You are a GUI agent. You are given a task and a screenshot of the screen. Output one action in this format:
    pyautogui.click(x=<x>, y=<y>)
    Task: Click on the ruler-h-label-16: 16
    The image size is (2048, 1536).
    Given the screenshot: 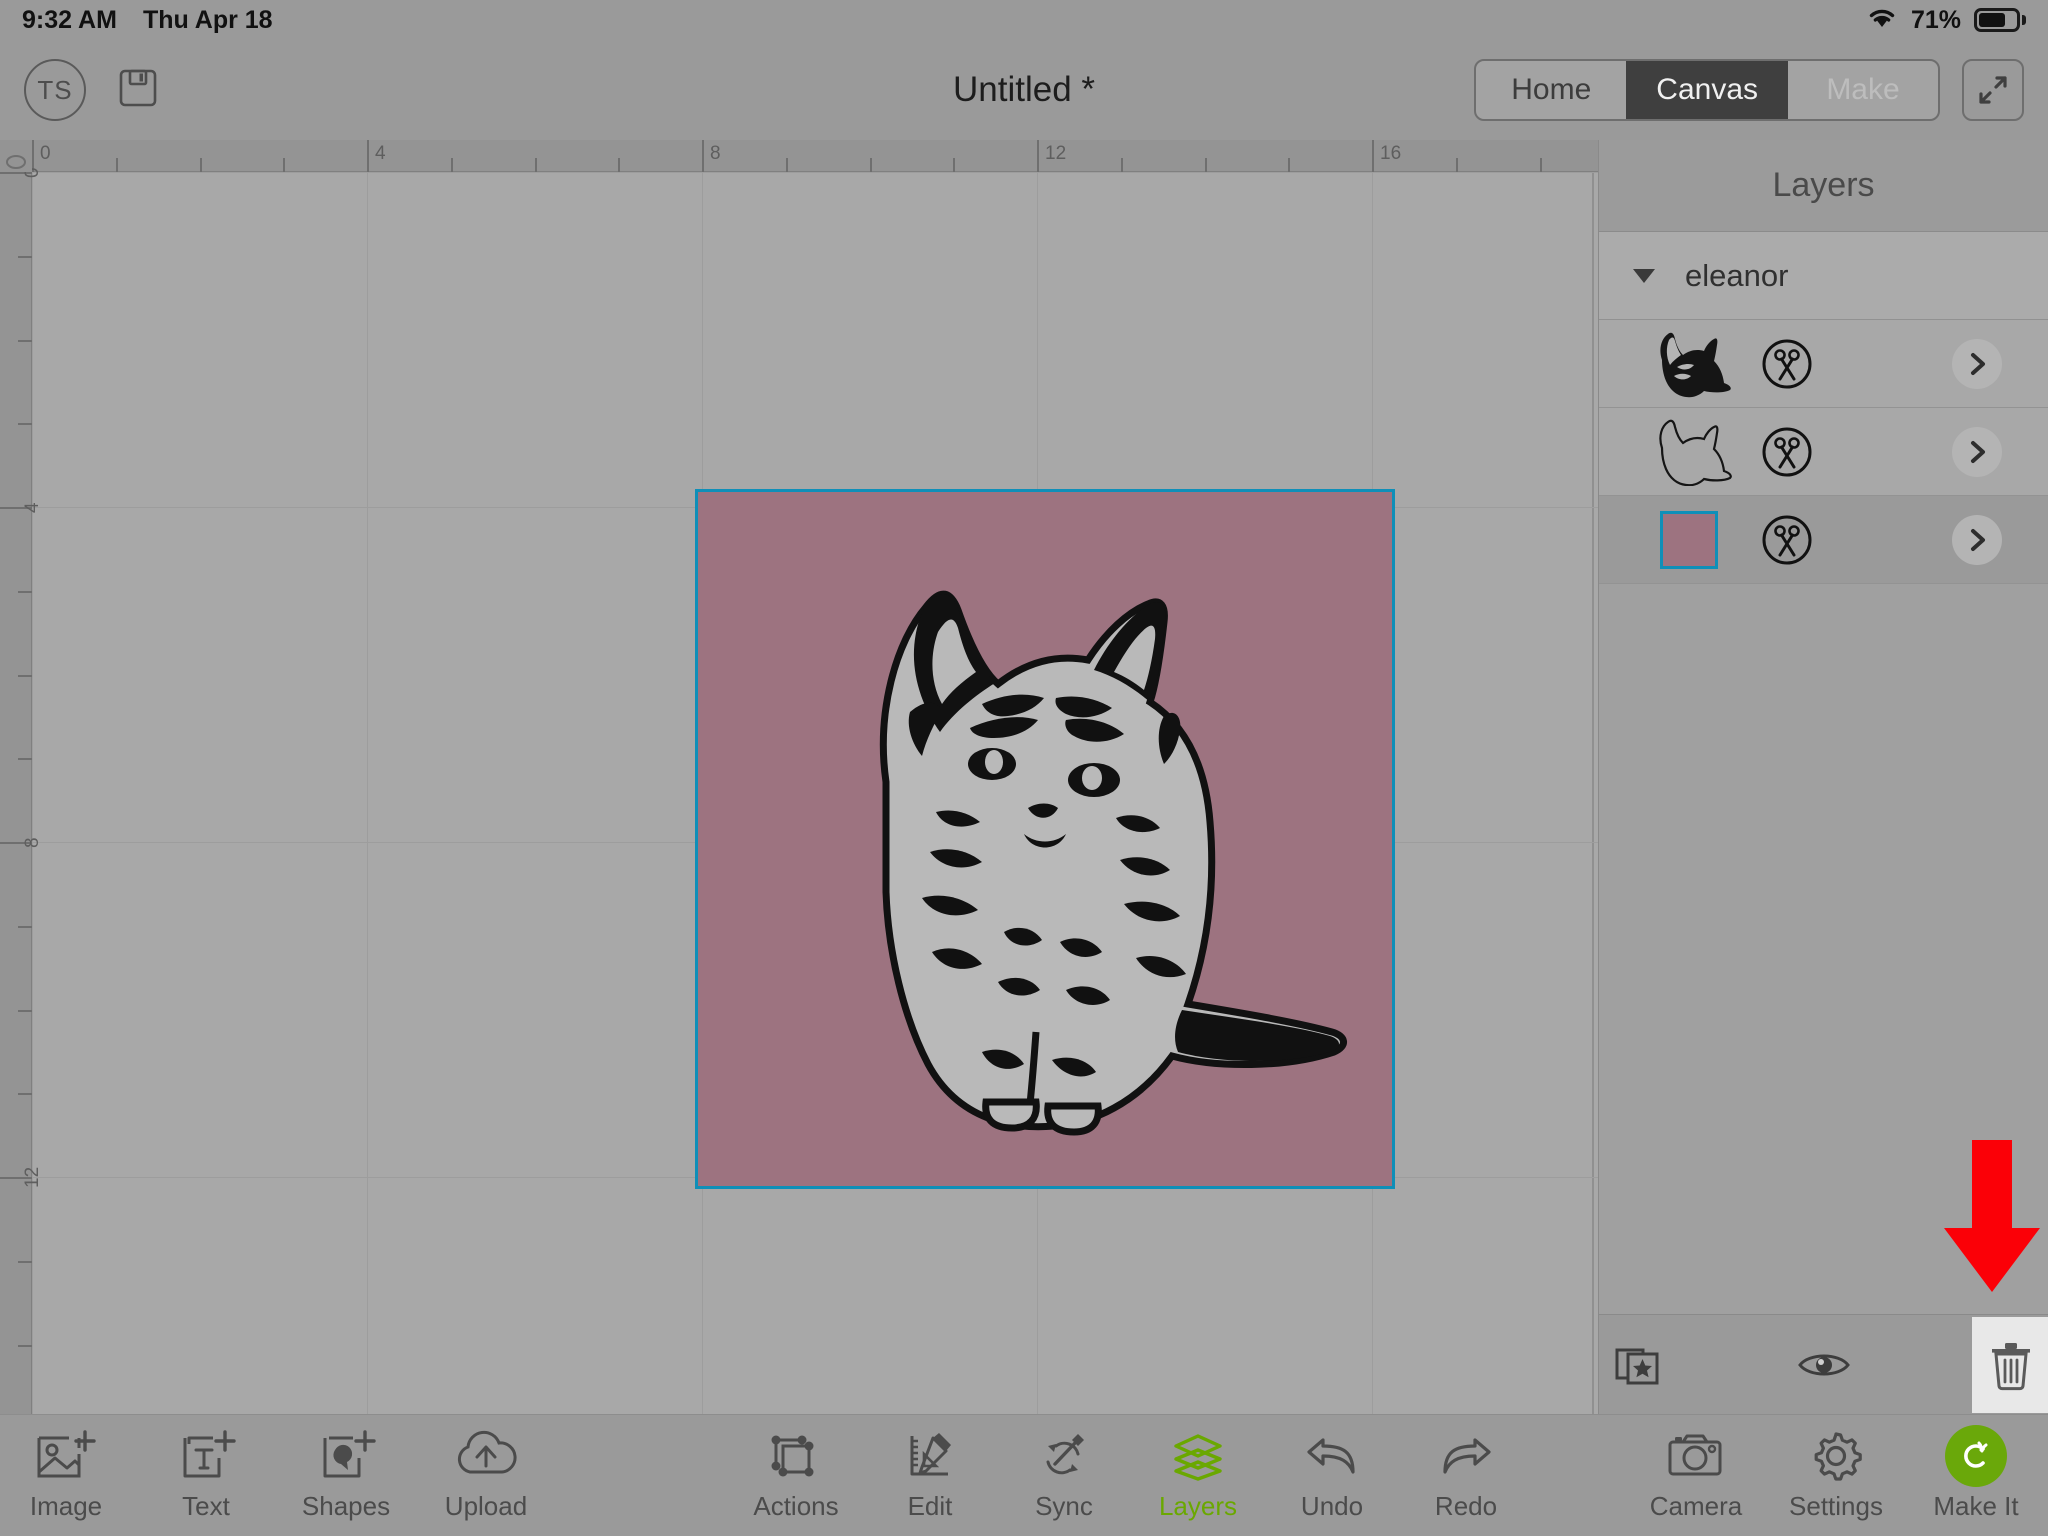 What is the action you would take?
    pyautogui.click(x=1391, y=153)
    